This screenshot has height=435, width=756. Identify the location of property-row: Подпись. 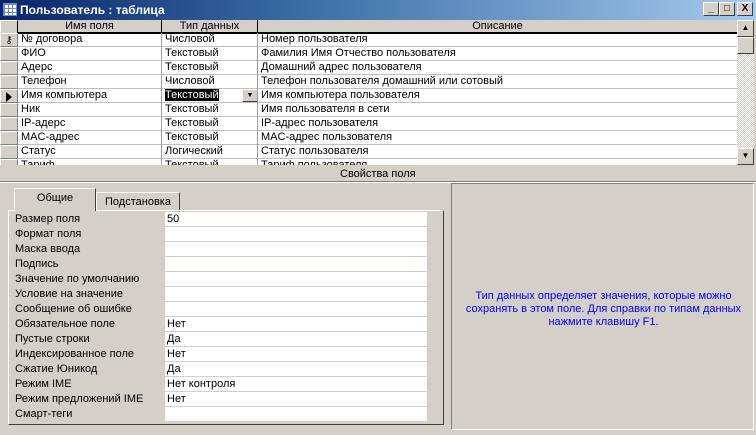
(221, 264).